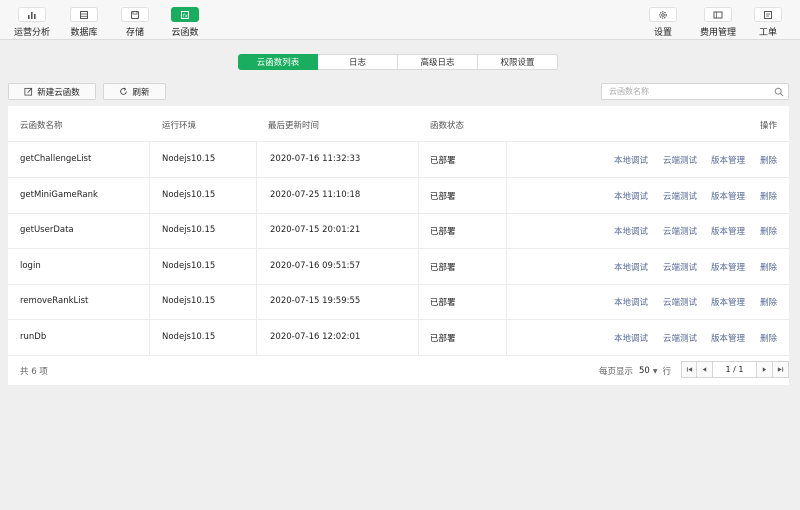 The height and width of the screenshot is (510, 800). I want to click on next-page-icon, so click(764, 369).